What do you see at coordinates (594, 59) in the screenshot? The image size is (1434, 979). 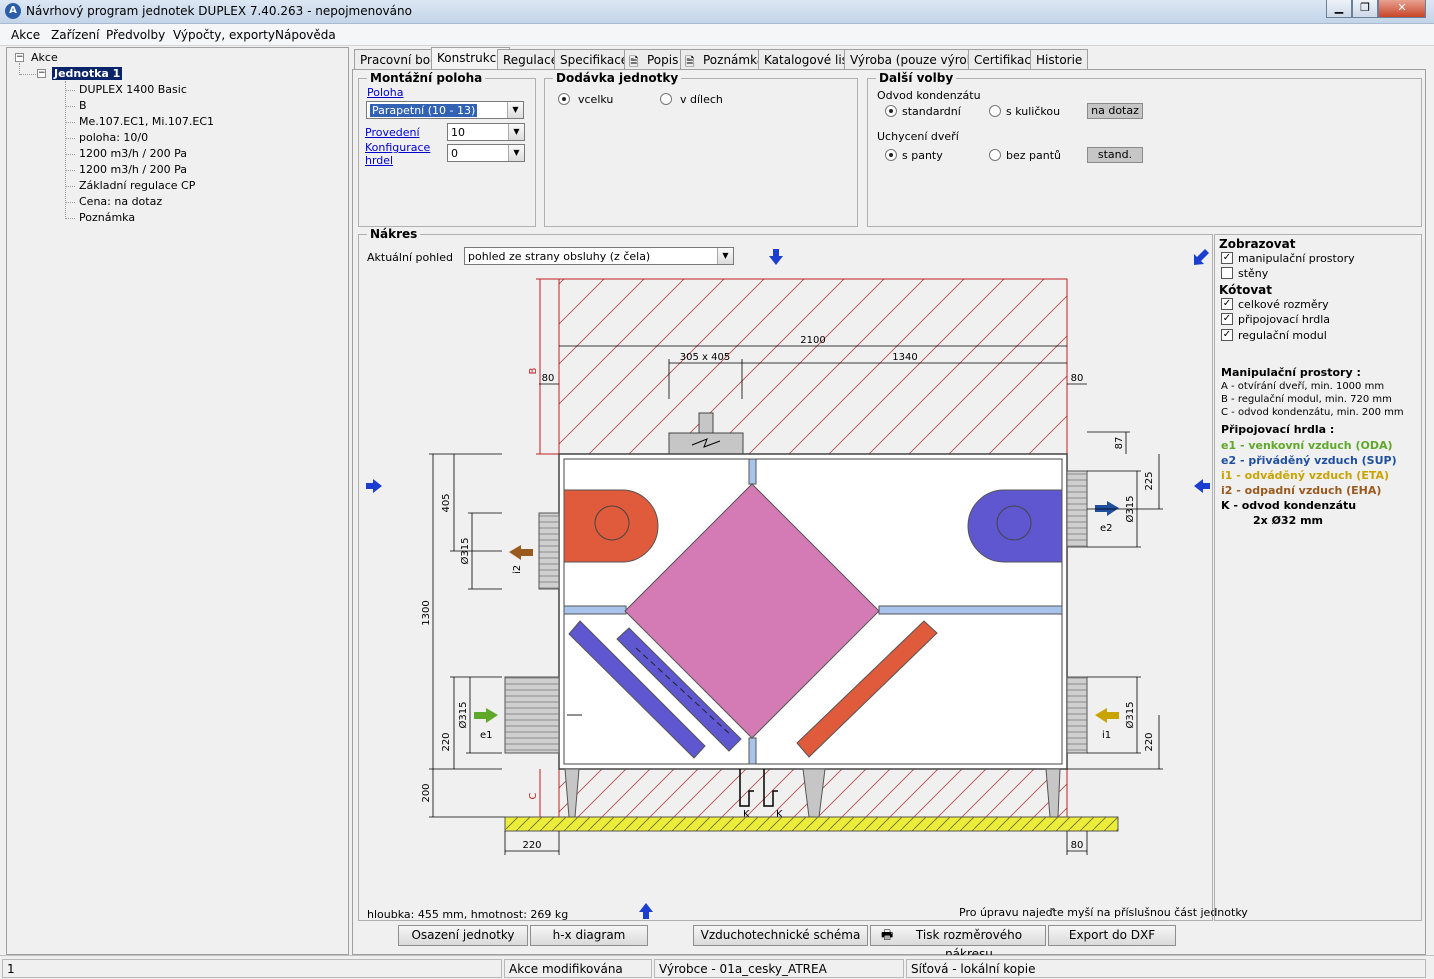 I see `tab-specifikace: Specifikace` at bounding box center [594, 59].